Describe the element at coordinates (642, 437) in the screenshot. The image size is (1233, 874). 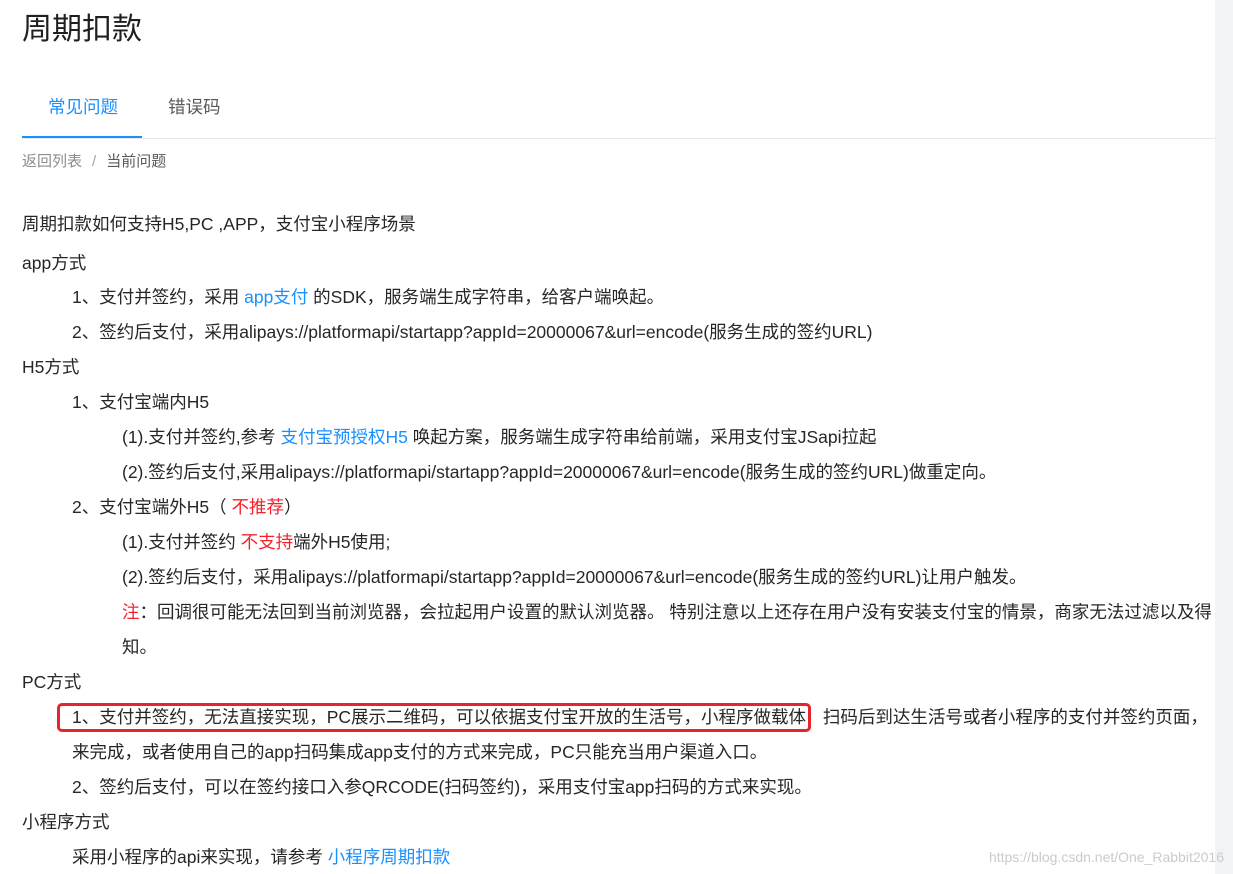
I see `h5-inside-step-1-text-after: 唤起方案，服务端生成字符串给前端，采用支付宝JSapi拉起` at that location.